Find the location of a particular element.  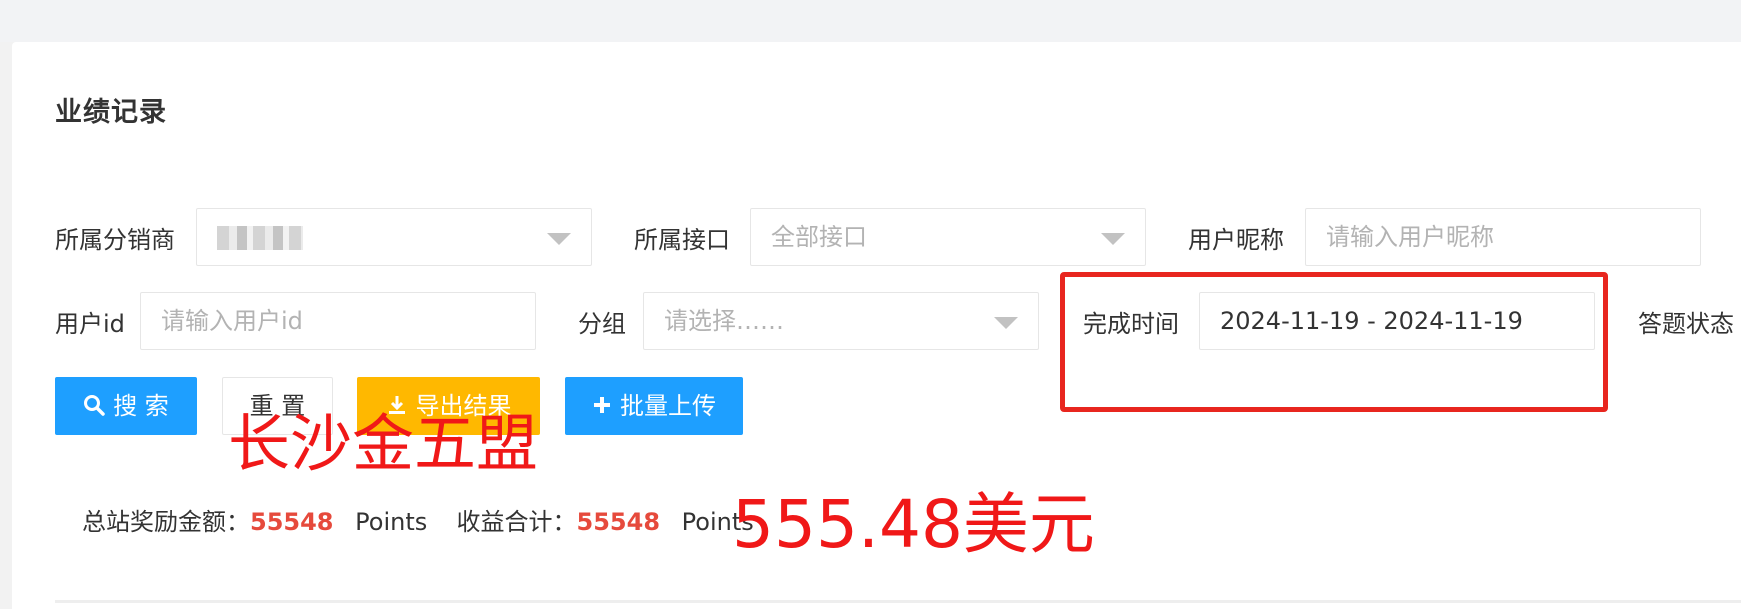

batch-upload-button: 批量上传 is located at coordinates (654, 406).